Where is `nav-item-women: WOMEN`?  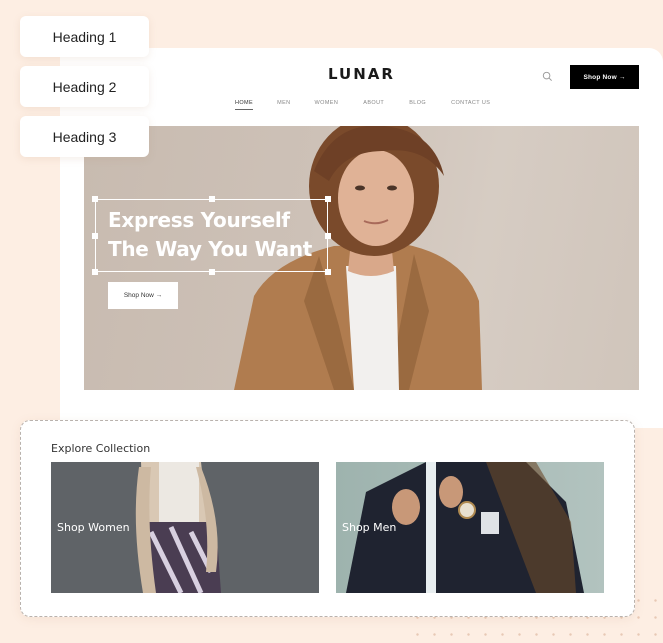 nav-item-women: WOMEN is located at coordinates (327, 105).